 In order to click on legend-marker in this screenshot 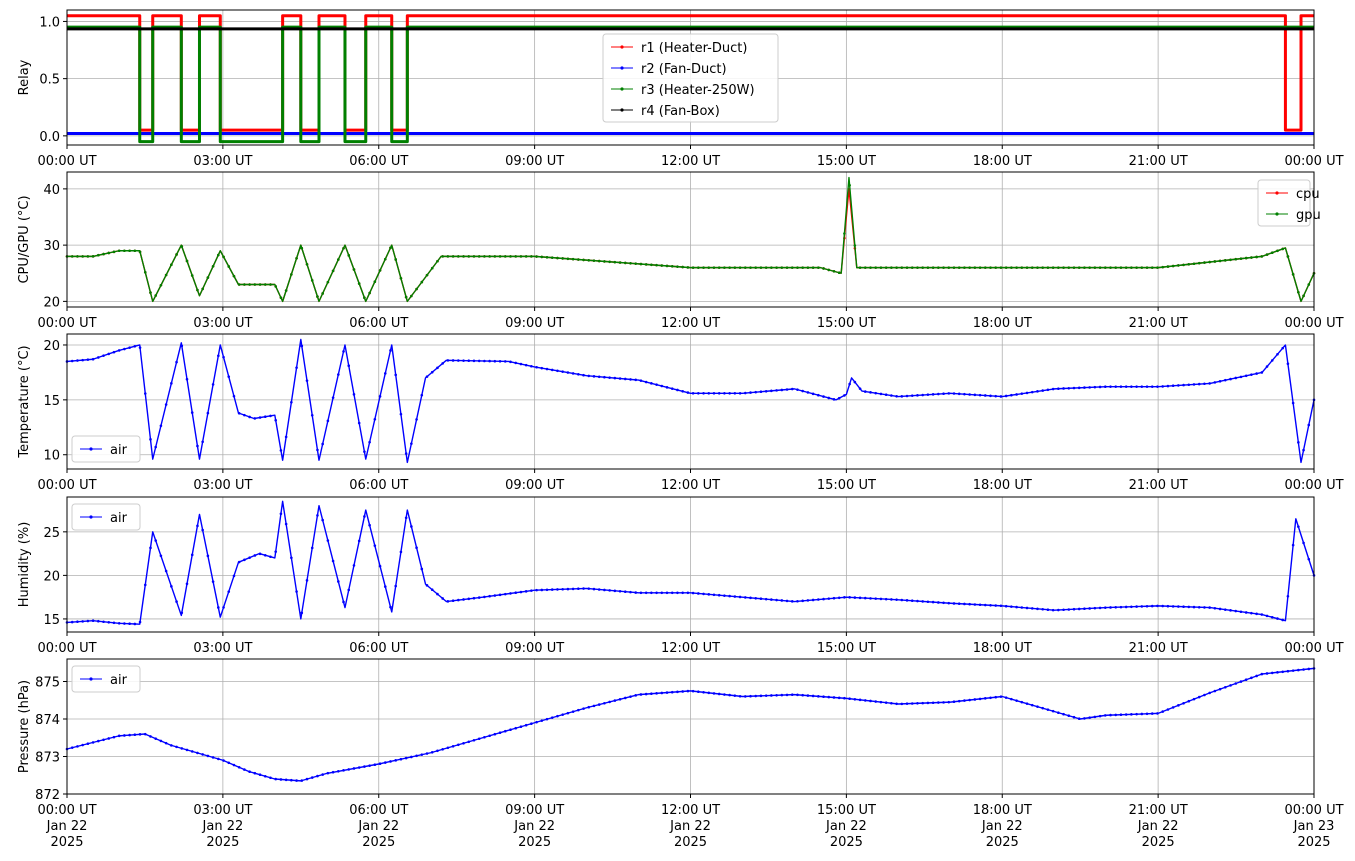, I will do `click(622, 89)`.